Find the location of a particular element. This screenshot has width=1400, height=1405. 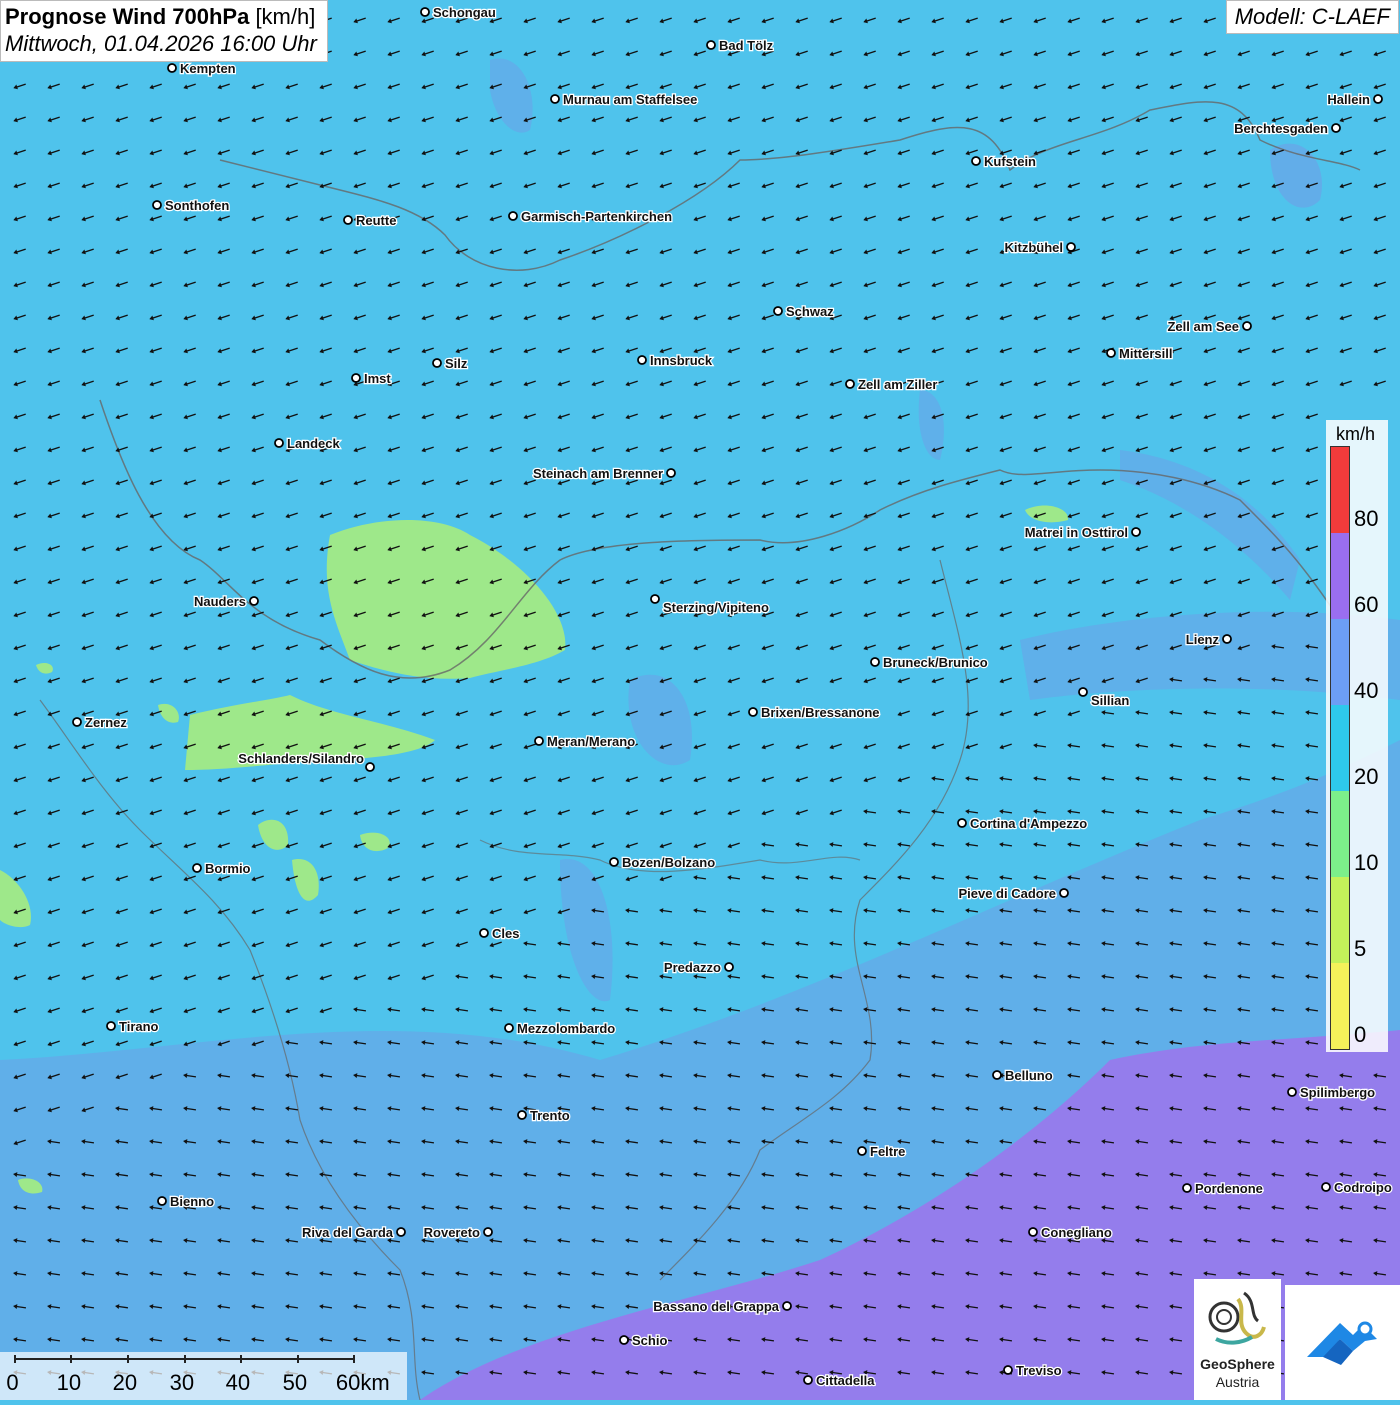

city-marker: Conegliano is located at coordinates (1070, 1232).